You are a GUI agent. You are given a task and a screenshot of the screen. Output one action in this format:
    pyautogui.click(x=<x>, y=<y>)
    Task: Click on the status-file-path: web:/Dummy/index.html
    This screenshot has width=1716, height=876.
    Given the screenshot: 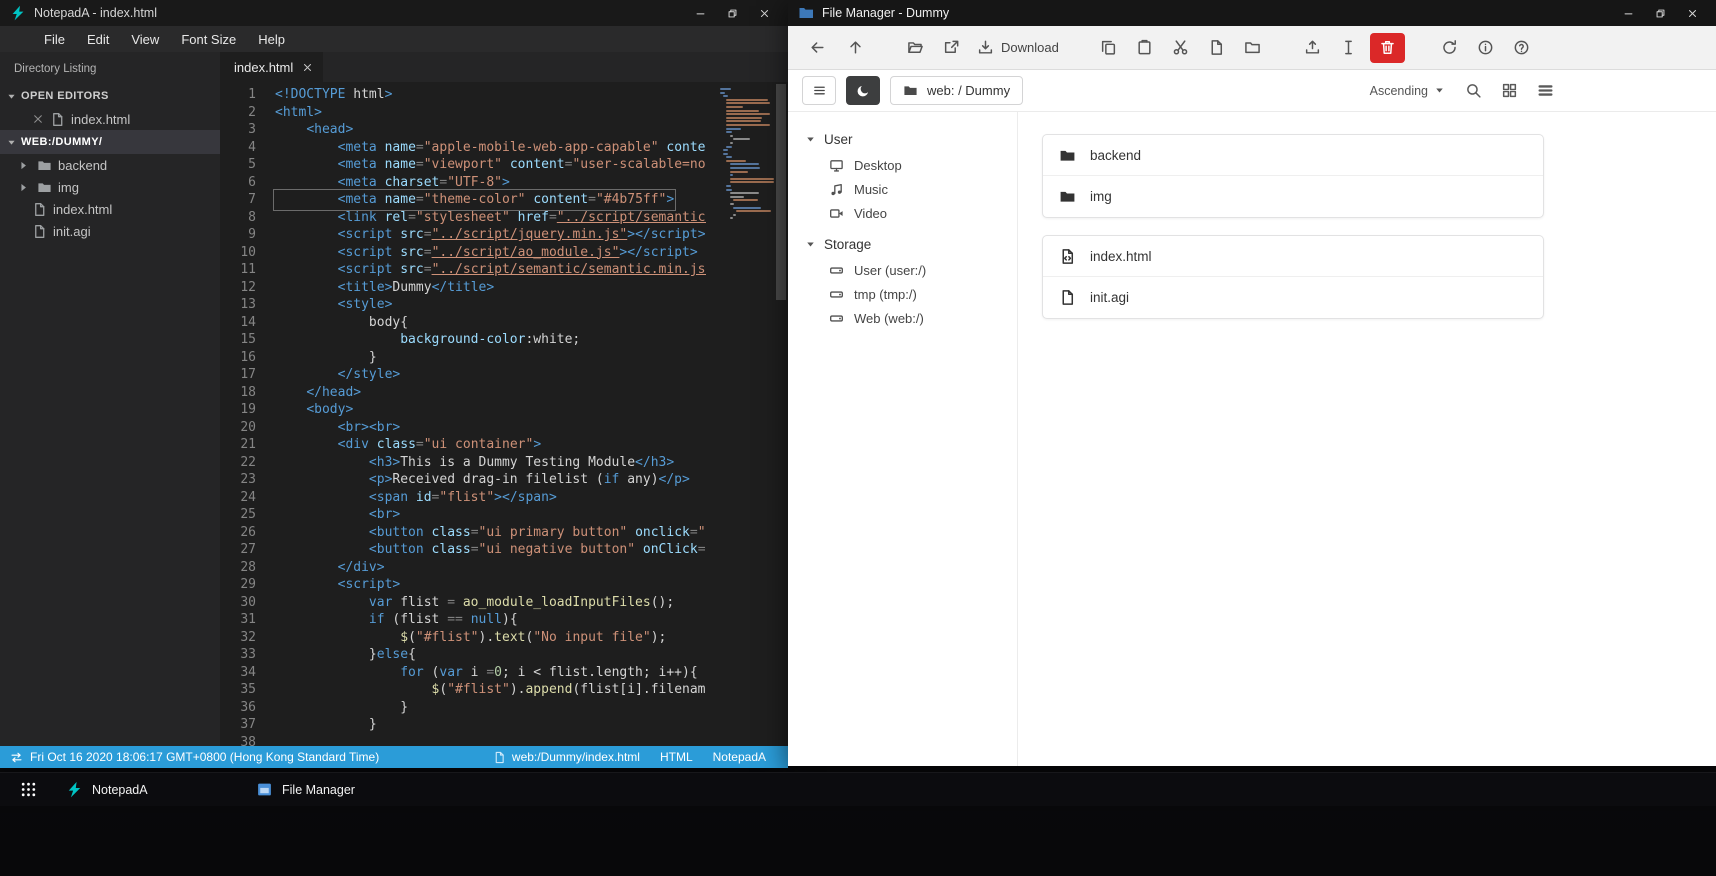 What is the action you would take?
    pyautogui.click(x=566, y=757)
    